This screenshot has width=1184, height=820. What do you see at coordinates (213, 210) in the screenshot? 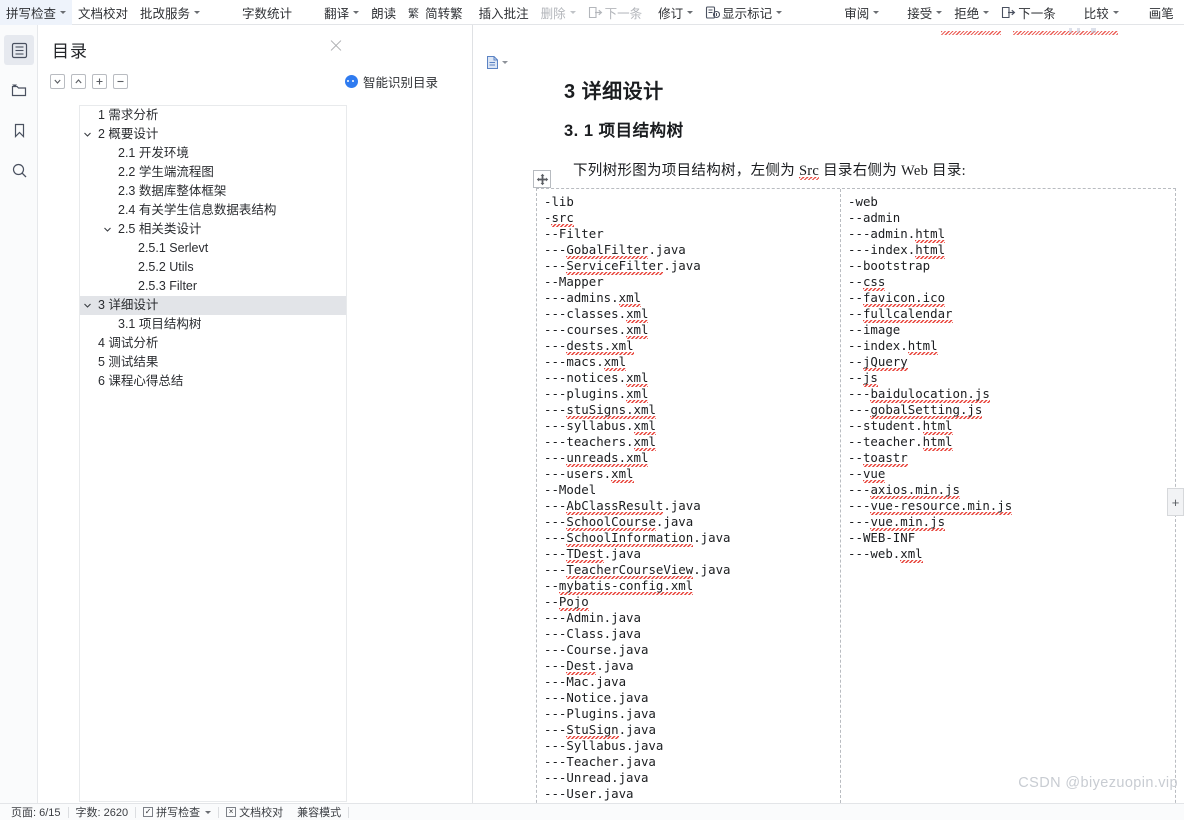
I see `outline-item: 2.4 有关学生信息数据表结构` at bounding box center [213, 210].